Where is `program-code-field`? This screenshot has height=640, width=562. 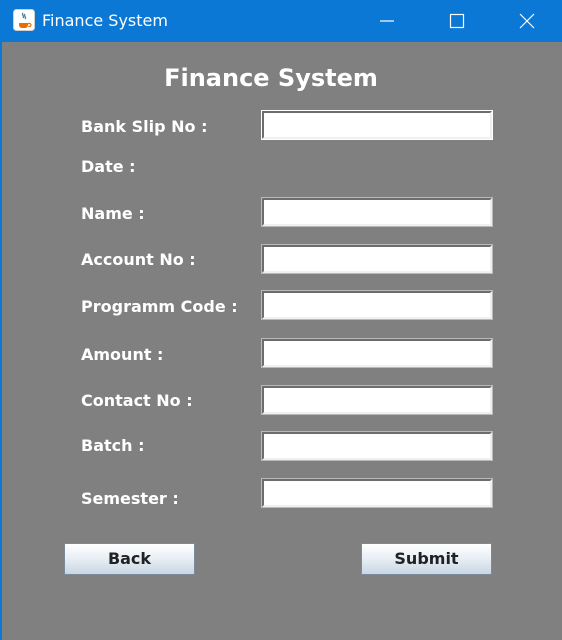
program-code-field is located at coordinates (377, 305).